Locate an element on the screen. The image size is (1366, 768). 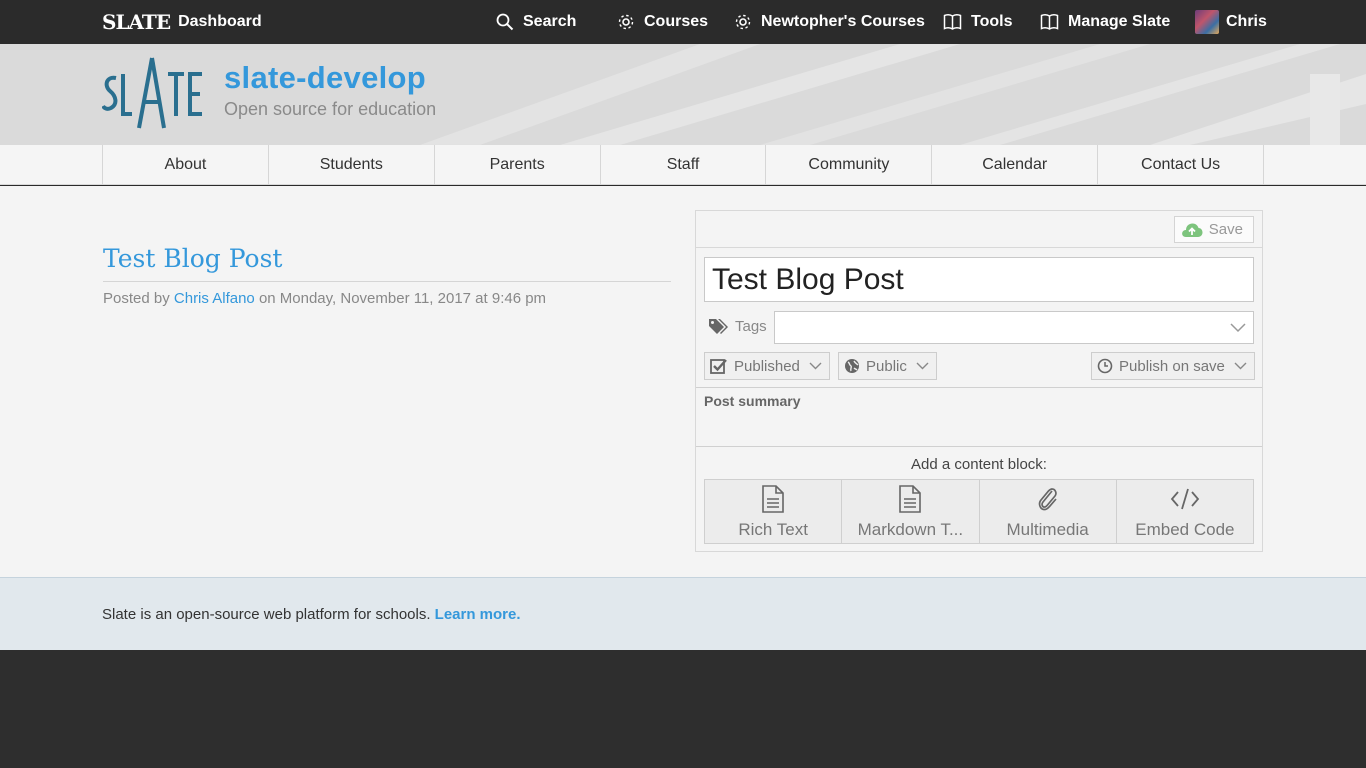
courses-link: Courses is located at coordinates (662, 22).